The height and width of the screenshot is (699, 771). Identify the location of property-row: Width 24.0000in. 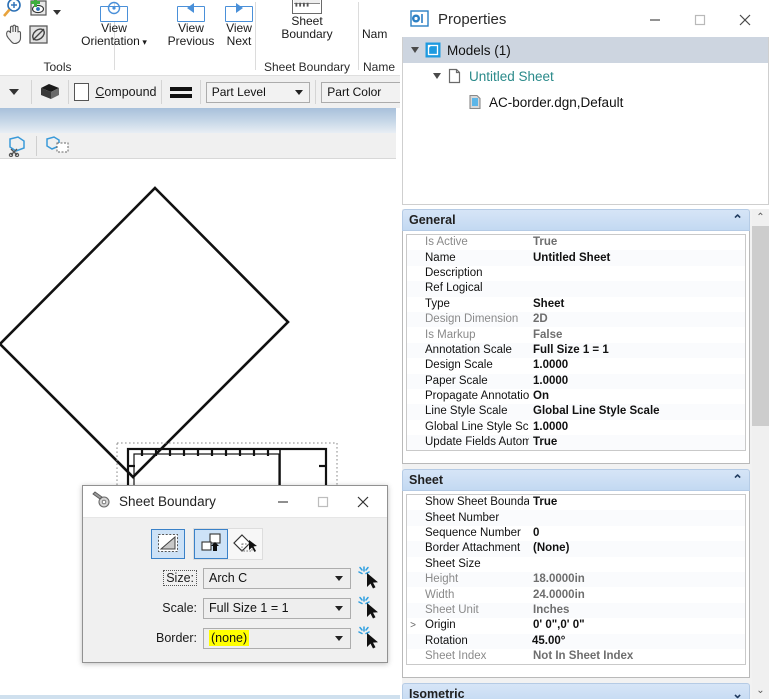
(576, 594).